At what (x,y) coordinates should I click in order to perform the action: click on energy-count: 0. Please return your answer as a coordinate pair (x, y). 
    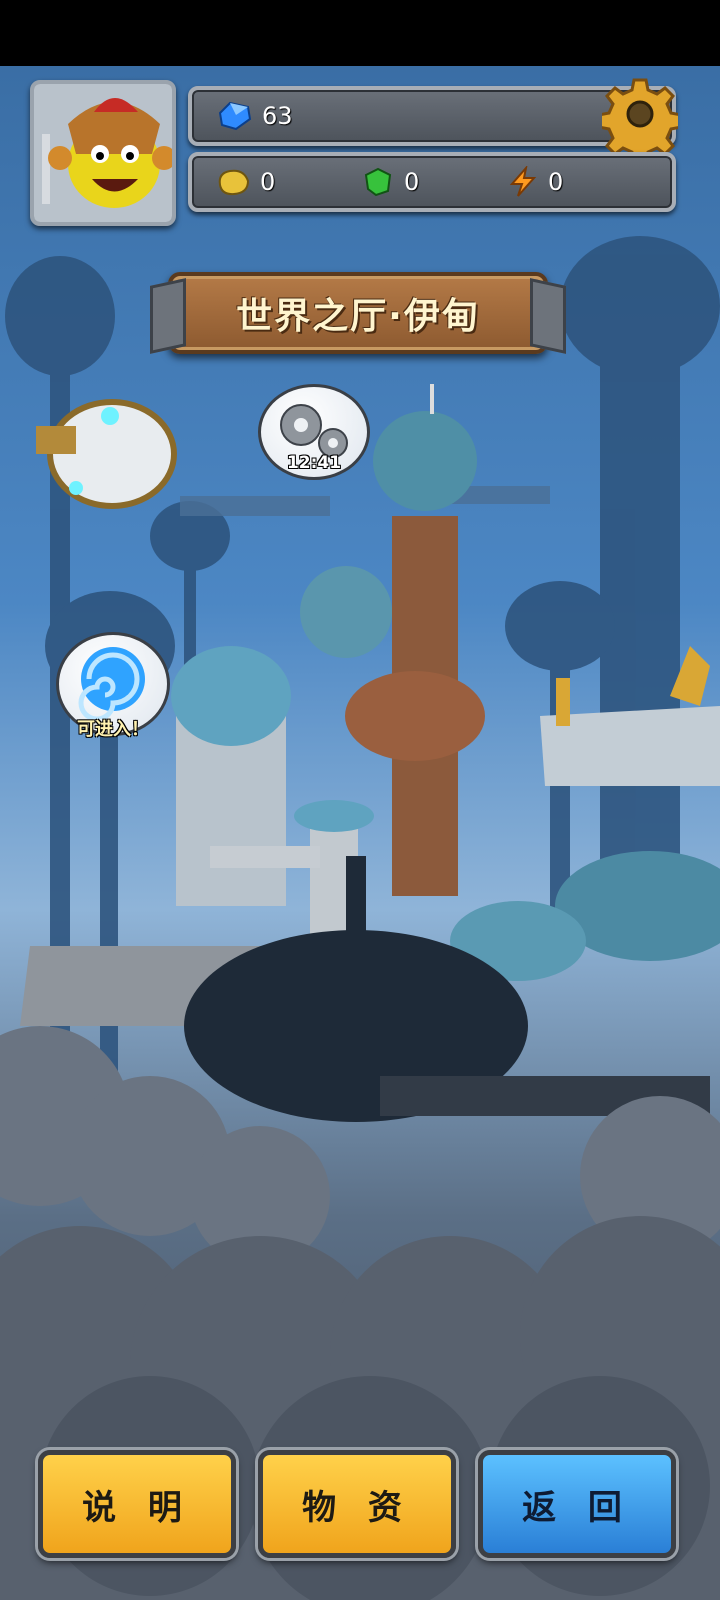
    Looking at the image, I should click on (556, 182).